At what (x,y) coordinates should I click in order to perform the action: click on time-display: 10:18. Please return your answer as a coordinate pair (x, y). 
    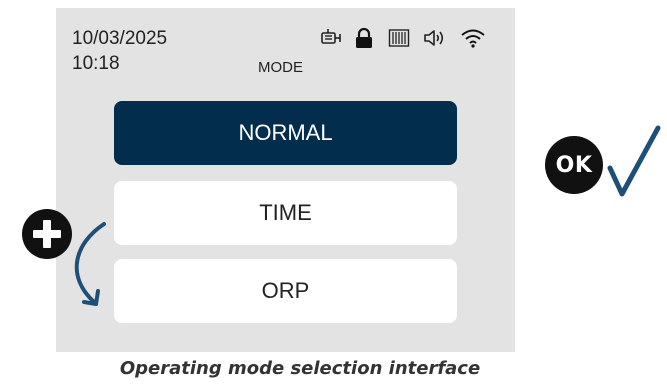
    Looking at the image, I should click on (96, 63).